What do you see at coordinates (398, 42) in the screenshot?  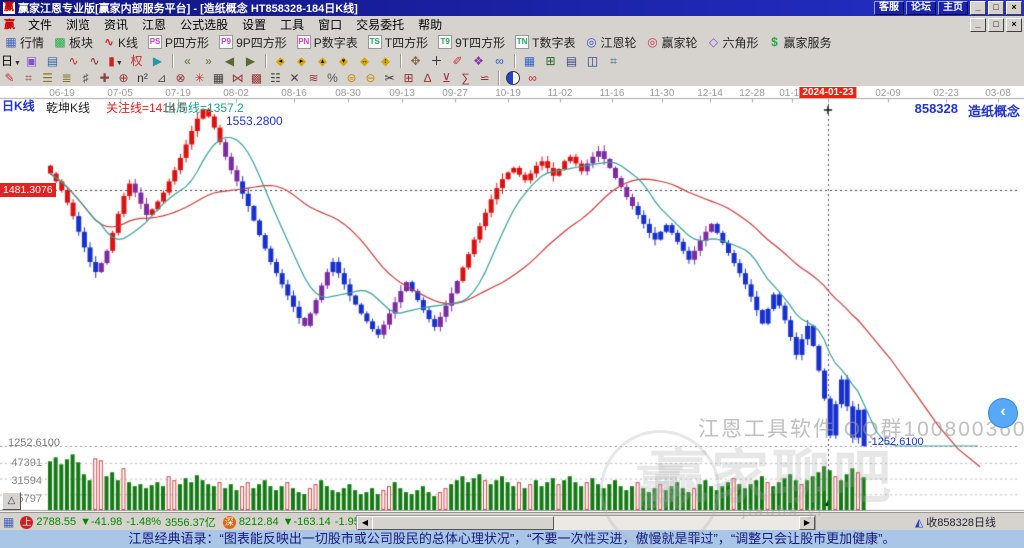 I see `toolbar-button-t-square: TS T四方形` at bounding box center [398, 42].